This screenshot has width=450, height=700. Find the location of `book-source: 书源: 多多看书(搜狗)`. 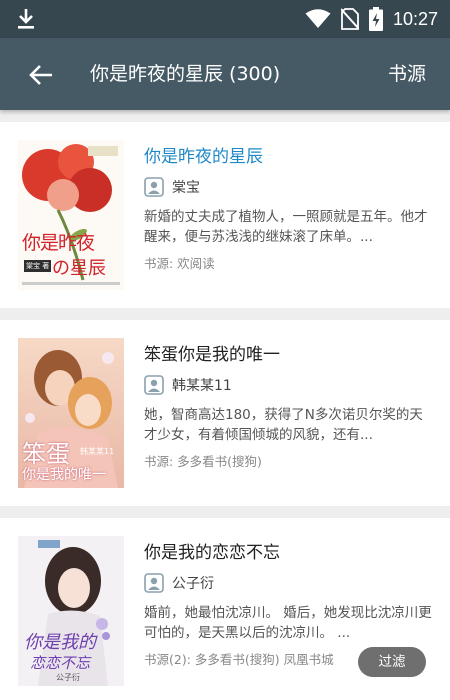

book-source: 书源: 多多看书(搜狗) is located at coordinates (203, 461).